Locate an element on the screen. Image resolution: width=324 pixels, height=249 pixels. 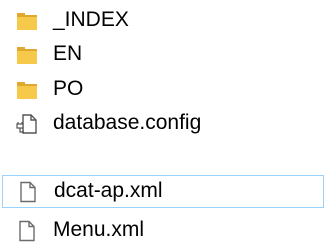
file-name: dcat-ap.xml is located at coordinates (108, 190).